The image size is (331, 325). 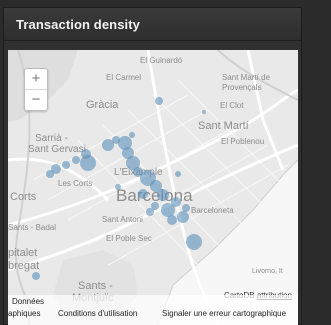 I want to click on map-label-sarria: Sarrià -, so click(x=51, y=138).